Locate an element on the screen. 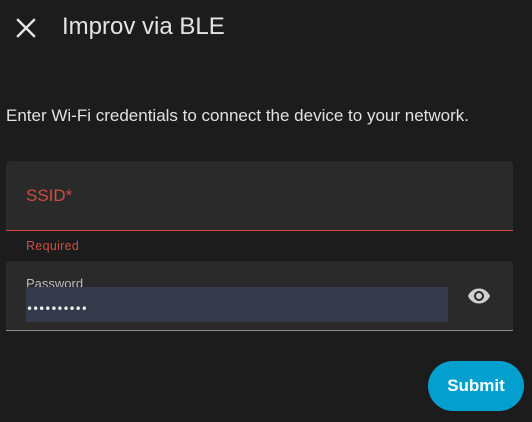 Image resolution: width=532 pixels, height=422 pixels. ssid-helper-text: Required is located at coordinates (53, 246).